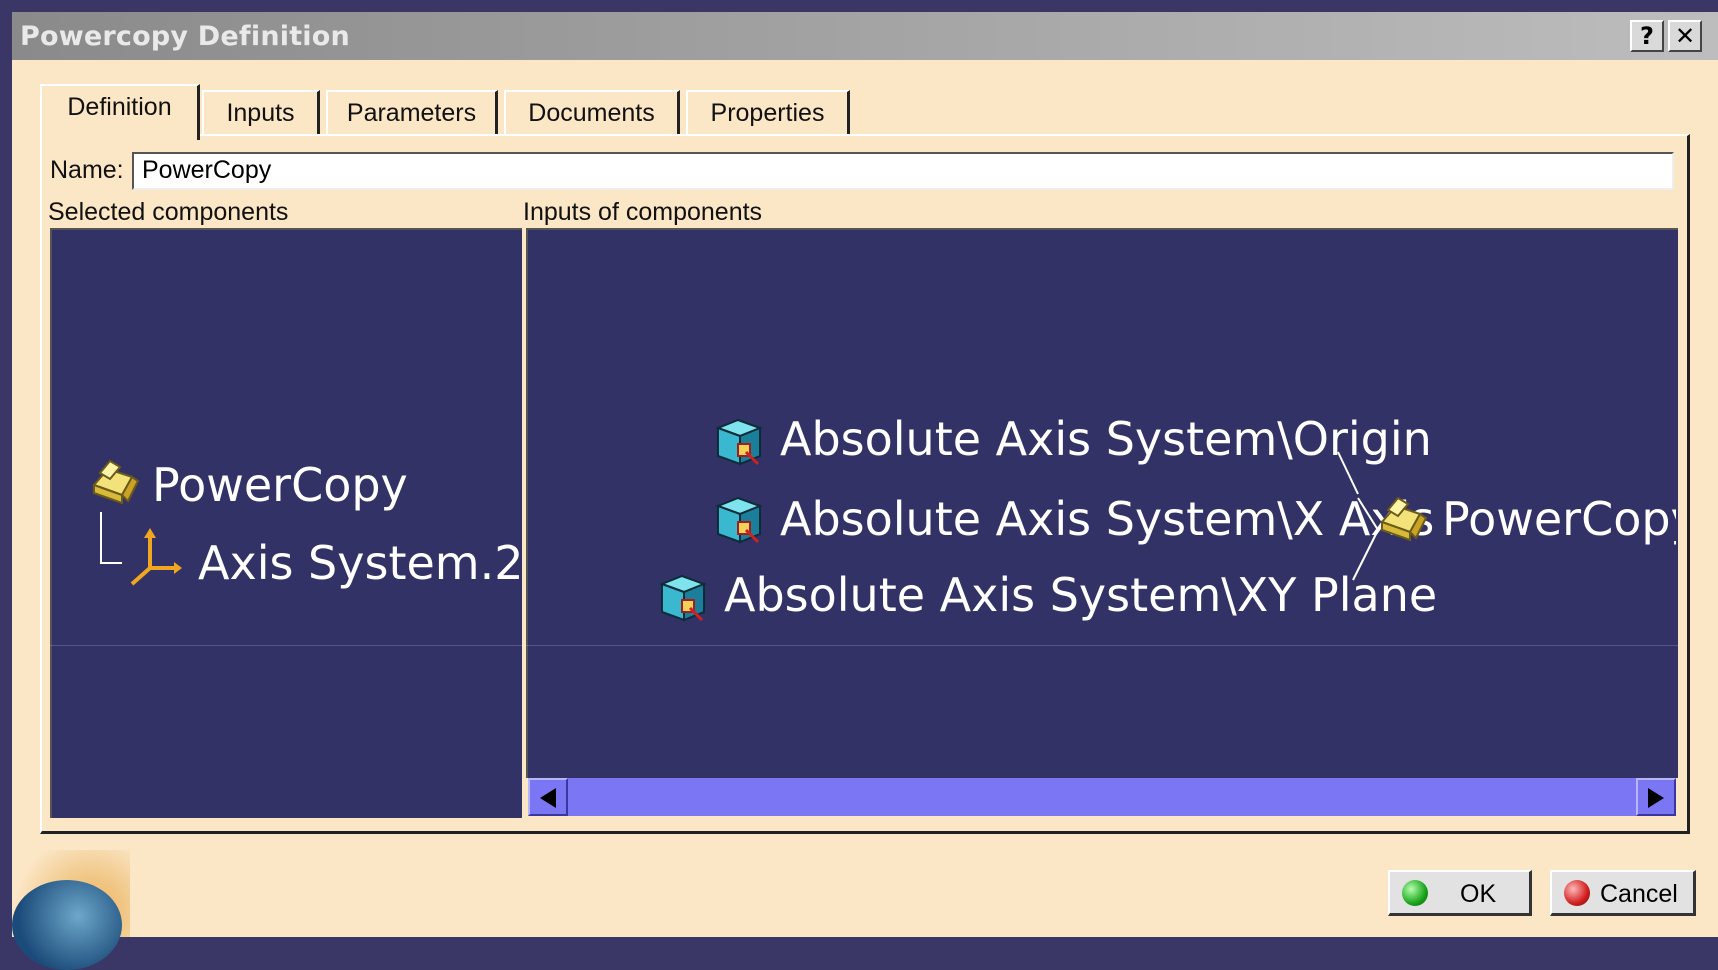 Image resolution: width=1718 pixels, height=970 pixels. What do you see at coordinates (120, 112) in the screenshot?
I see `tab-definition: Definition` at bounding box center [120, 112].